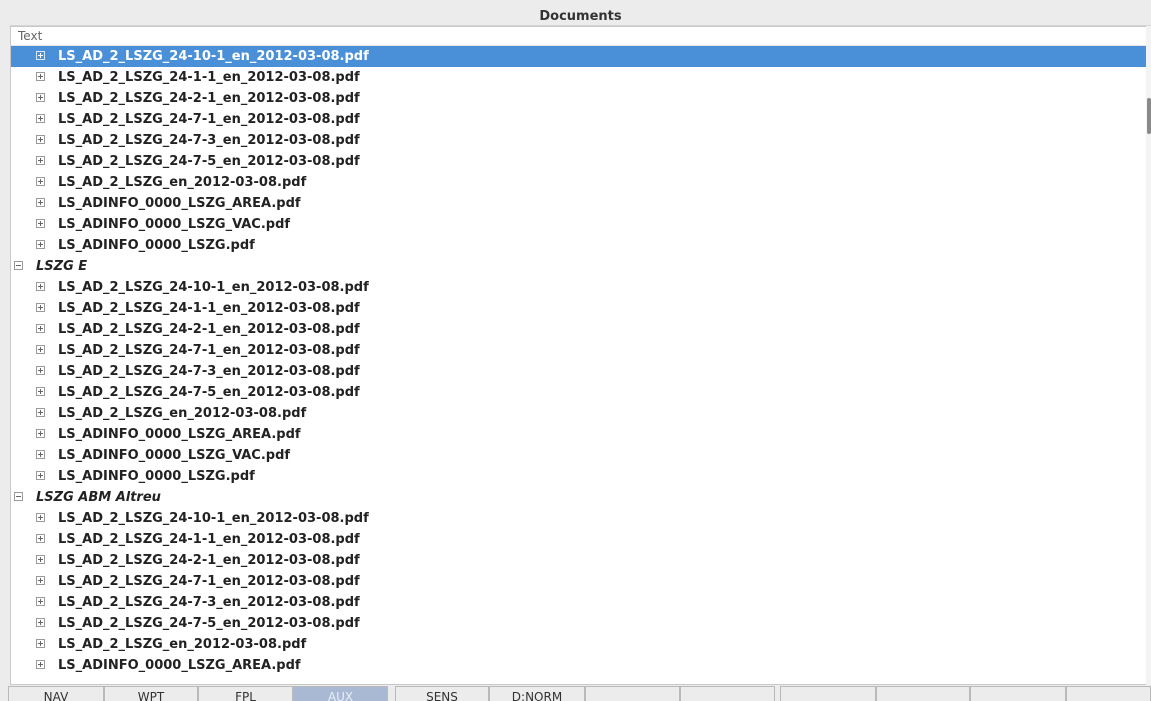  Describe the element at coordinates (537, 693) in the screenshot. I see `tab-d-norm: D:NORM` at that location.